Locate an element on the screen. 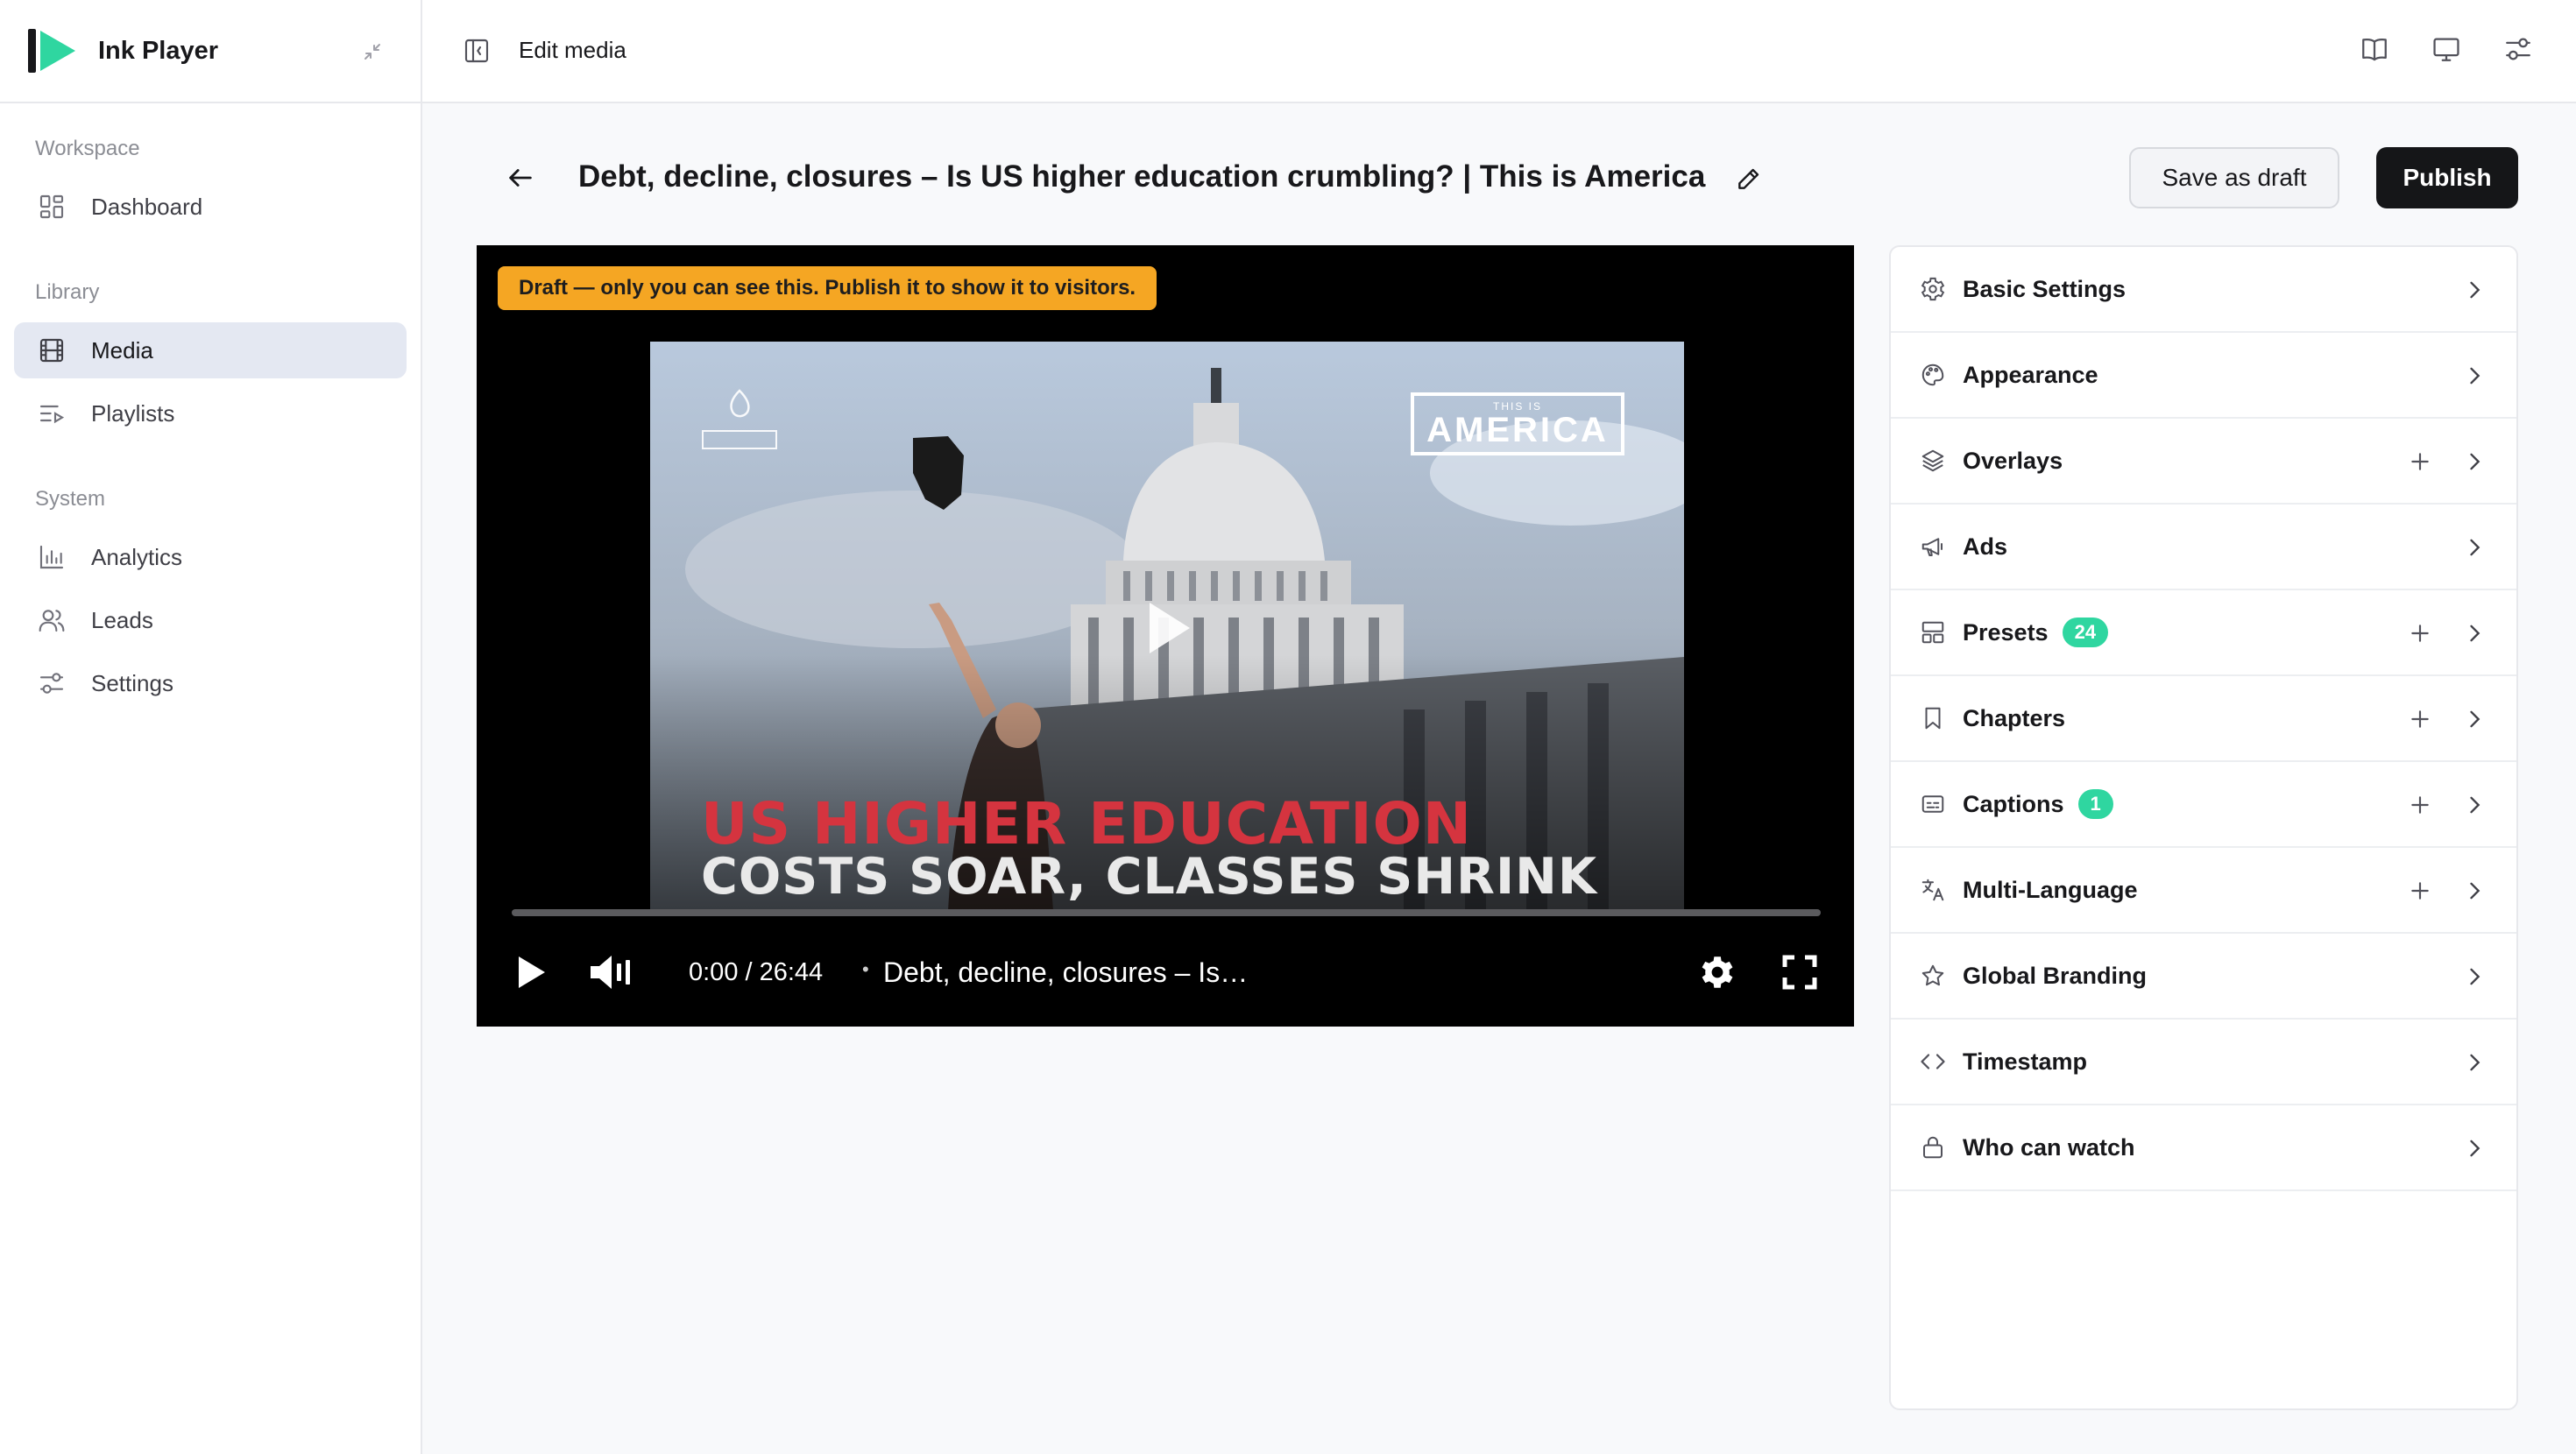  toggle-sidebar-icon is located at coordinates (476, 51).